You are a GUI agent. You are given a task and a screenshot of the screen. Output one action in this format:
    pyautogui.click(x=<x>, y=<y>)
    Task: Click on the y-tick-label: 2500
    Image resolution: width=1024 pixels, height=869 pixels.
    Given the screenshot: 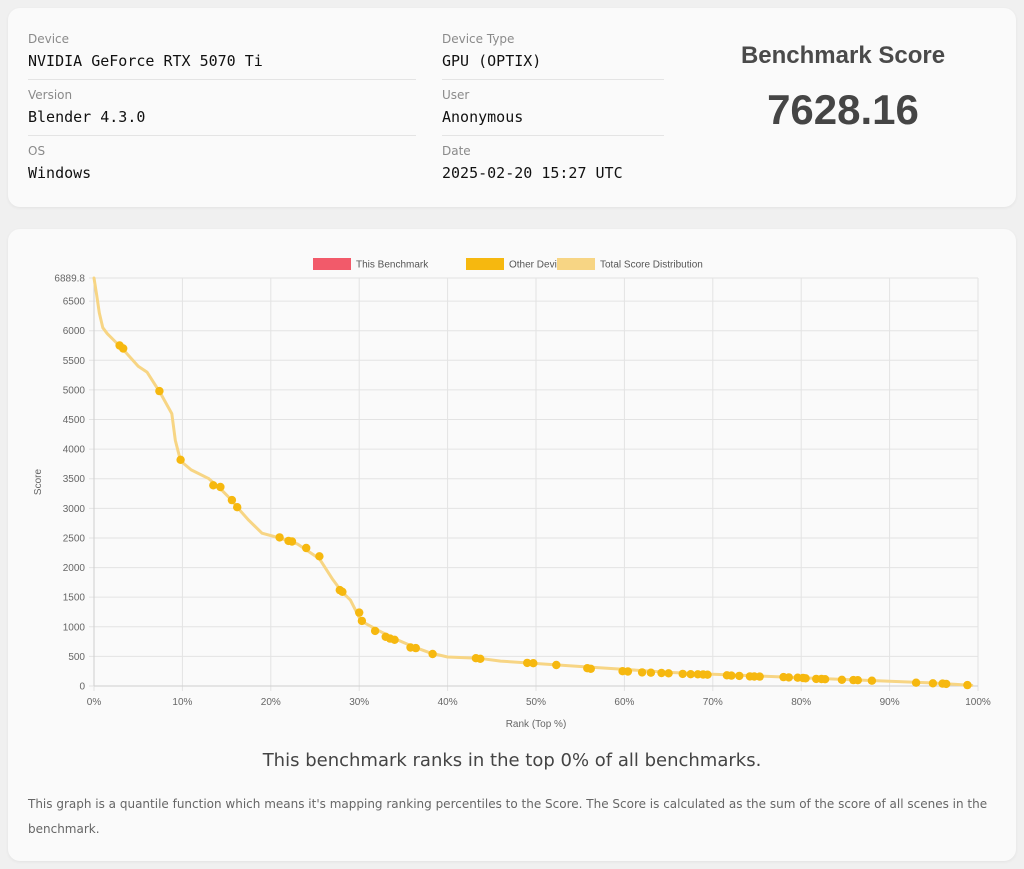 What is the action you would take?
    pyautogui.click(x=74, y=538)
    